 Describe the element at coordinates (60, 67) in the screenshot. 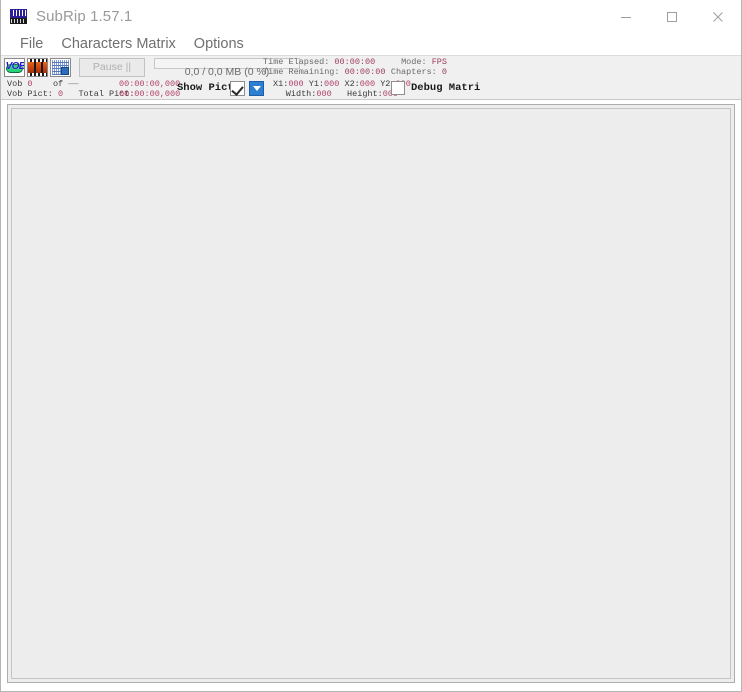

I see `matrix-dither-icon` at that location.